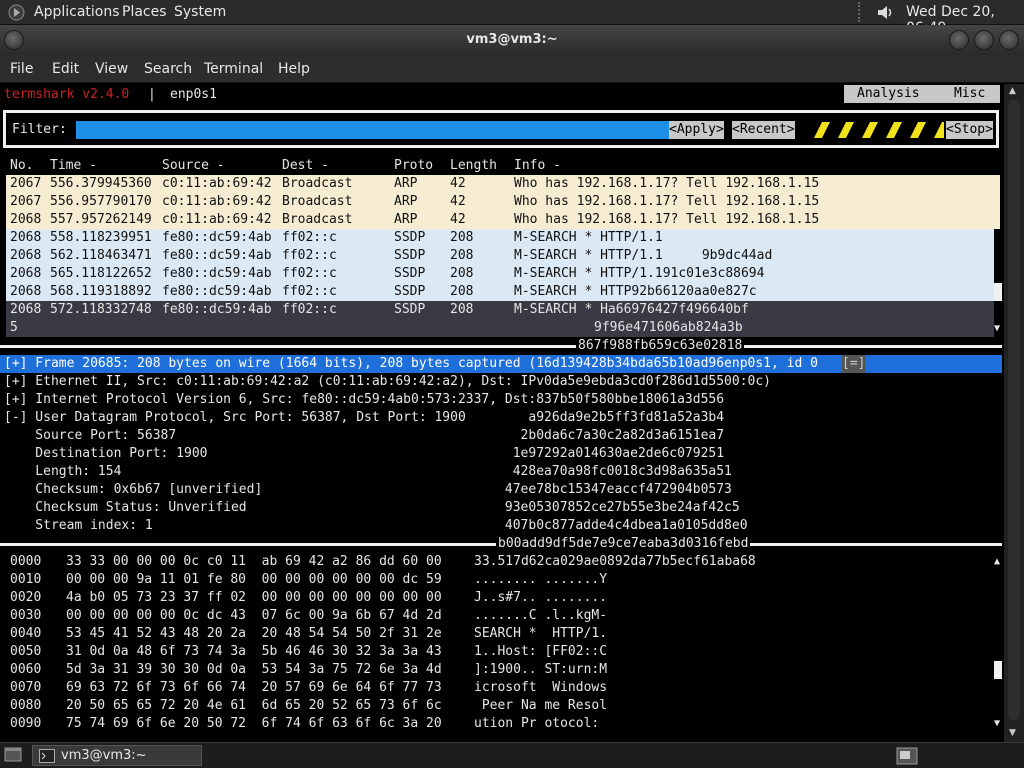 The height and width of the screenshot is (768, 1024). I want to click on places-menu: Places, so click(144, 12).